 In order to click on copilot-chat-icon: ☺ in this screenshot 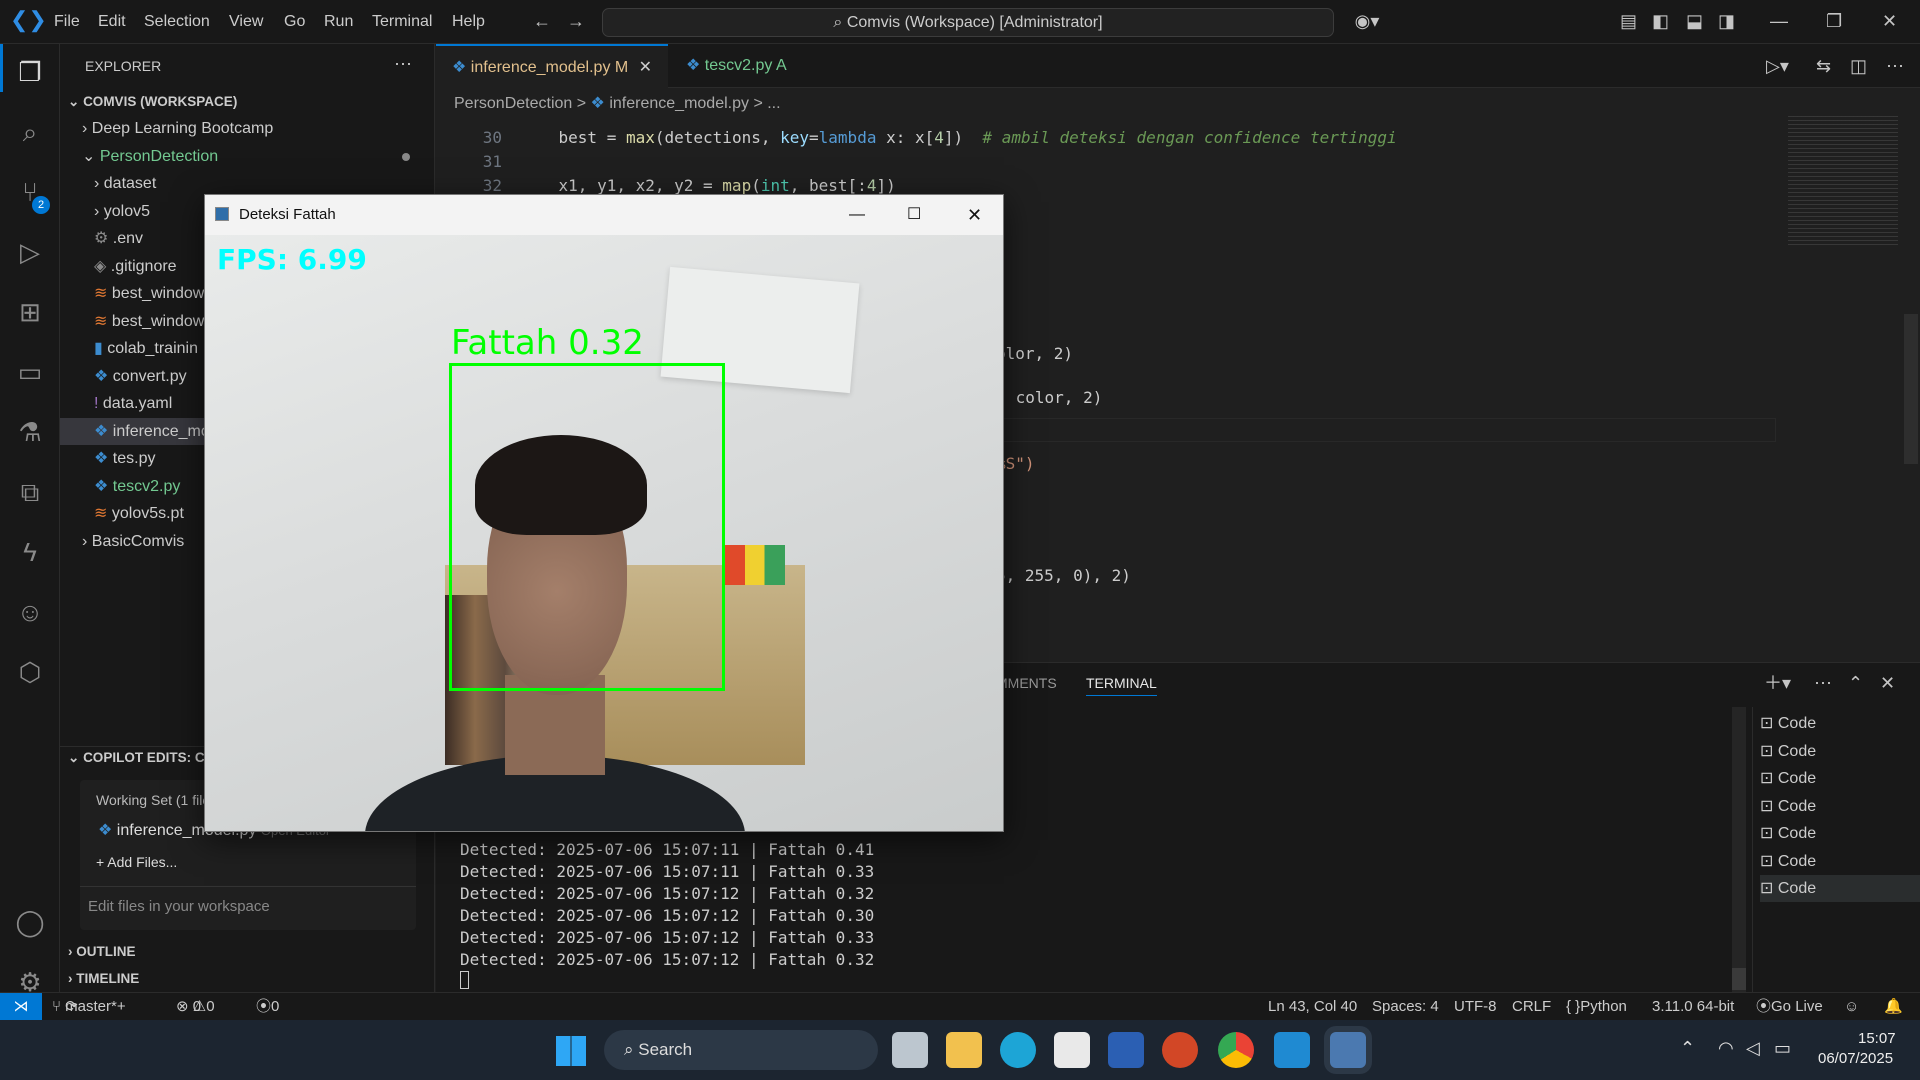, I will do `click(30, 612)`.